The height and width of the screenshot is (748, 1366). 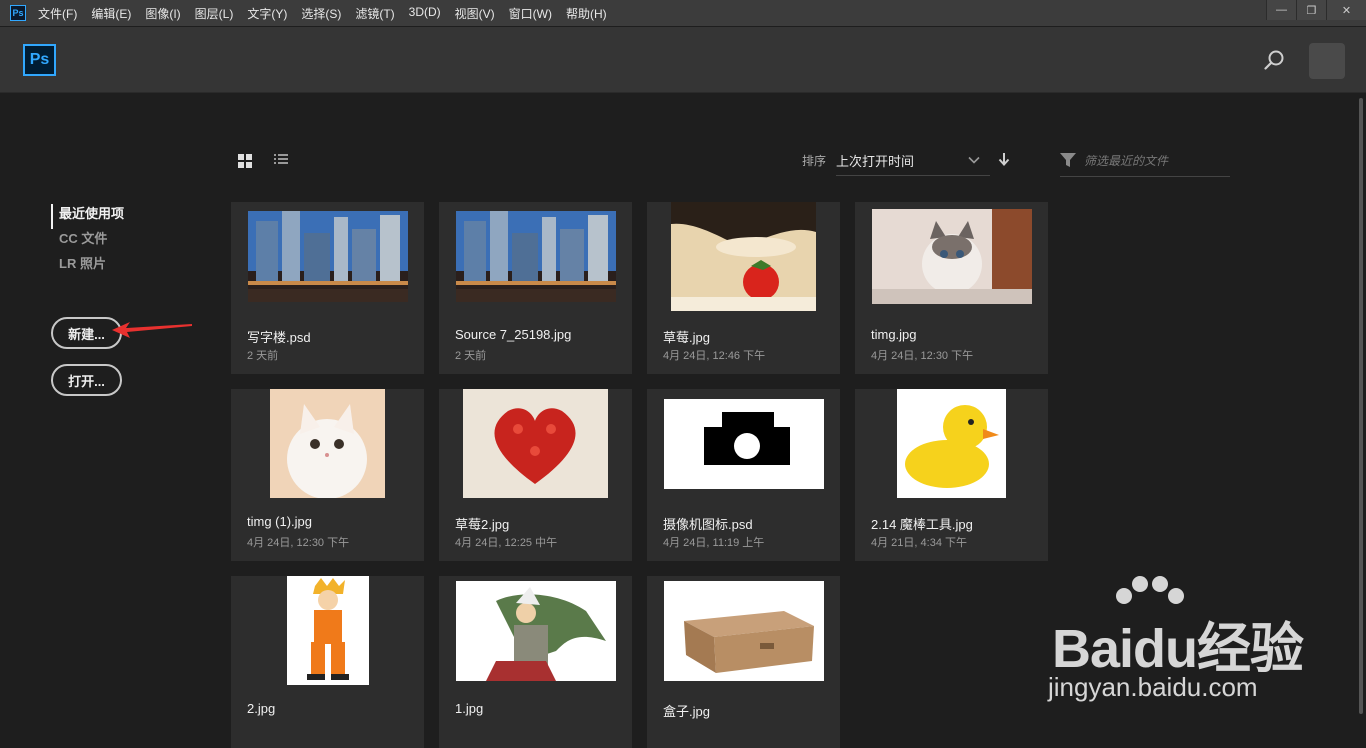 What do you see at coordinates (425, 13) in the screenshot?
I see `menu-item: 3D(D)` at bounding box center [425, 13].